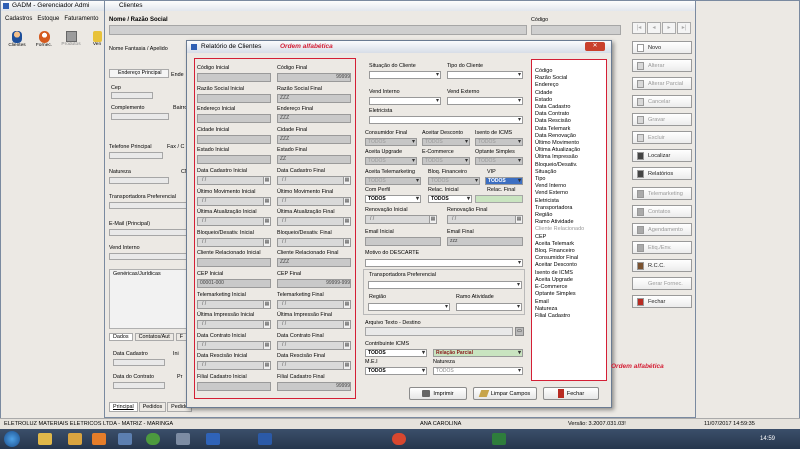 The width and height of the screenshot is (800, 449). Describe the element at coordinates (121, 337) in the screenshot. I see `tab-dados: Dados` at that location.